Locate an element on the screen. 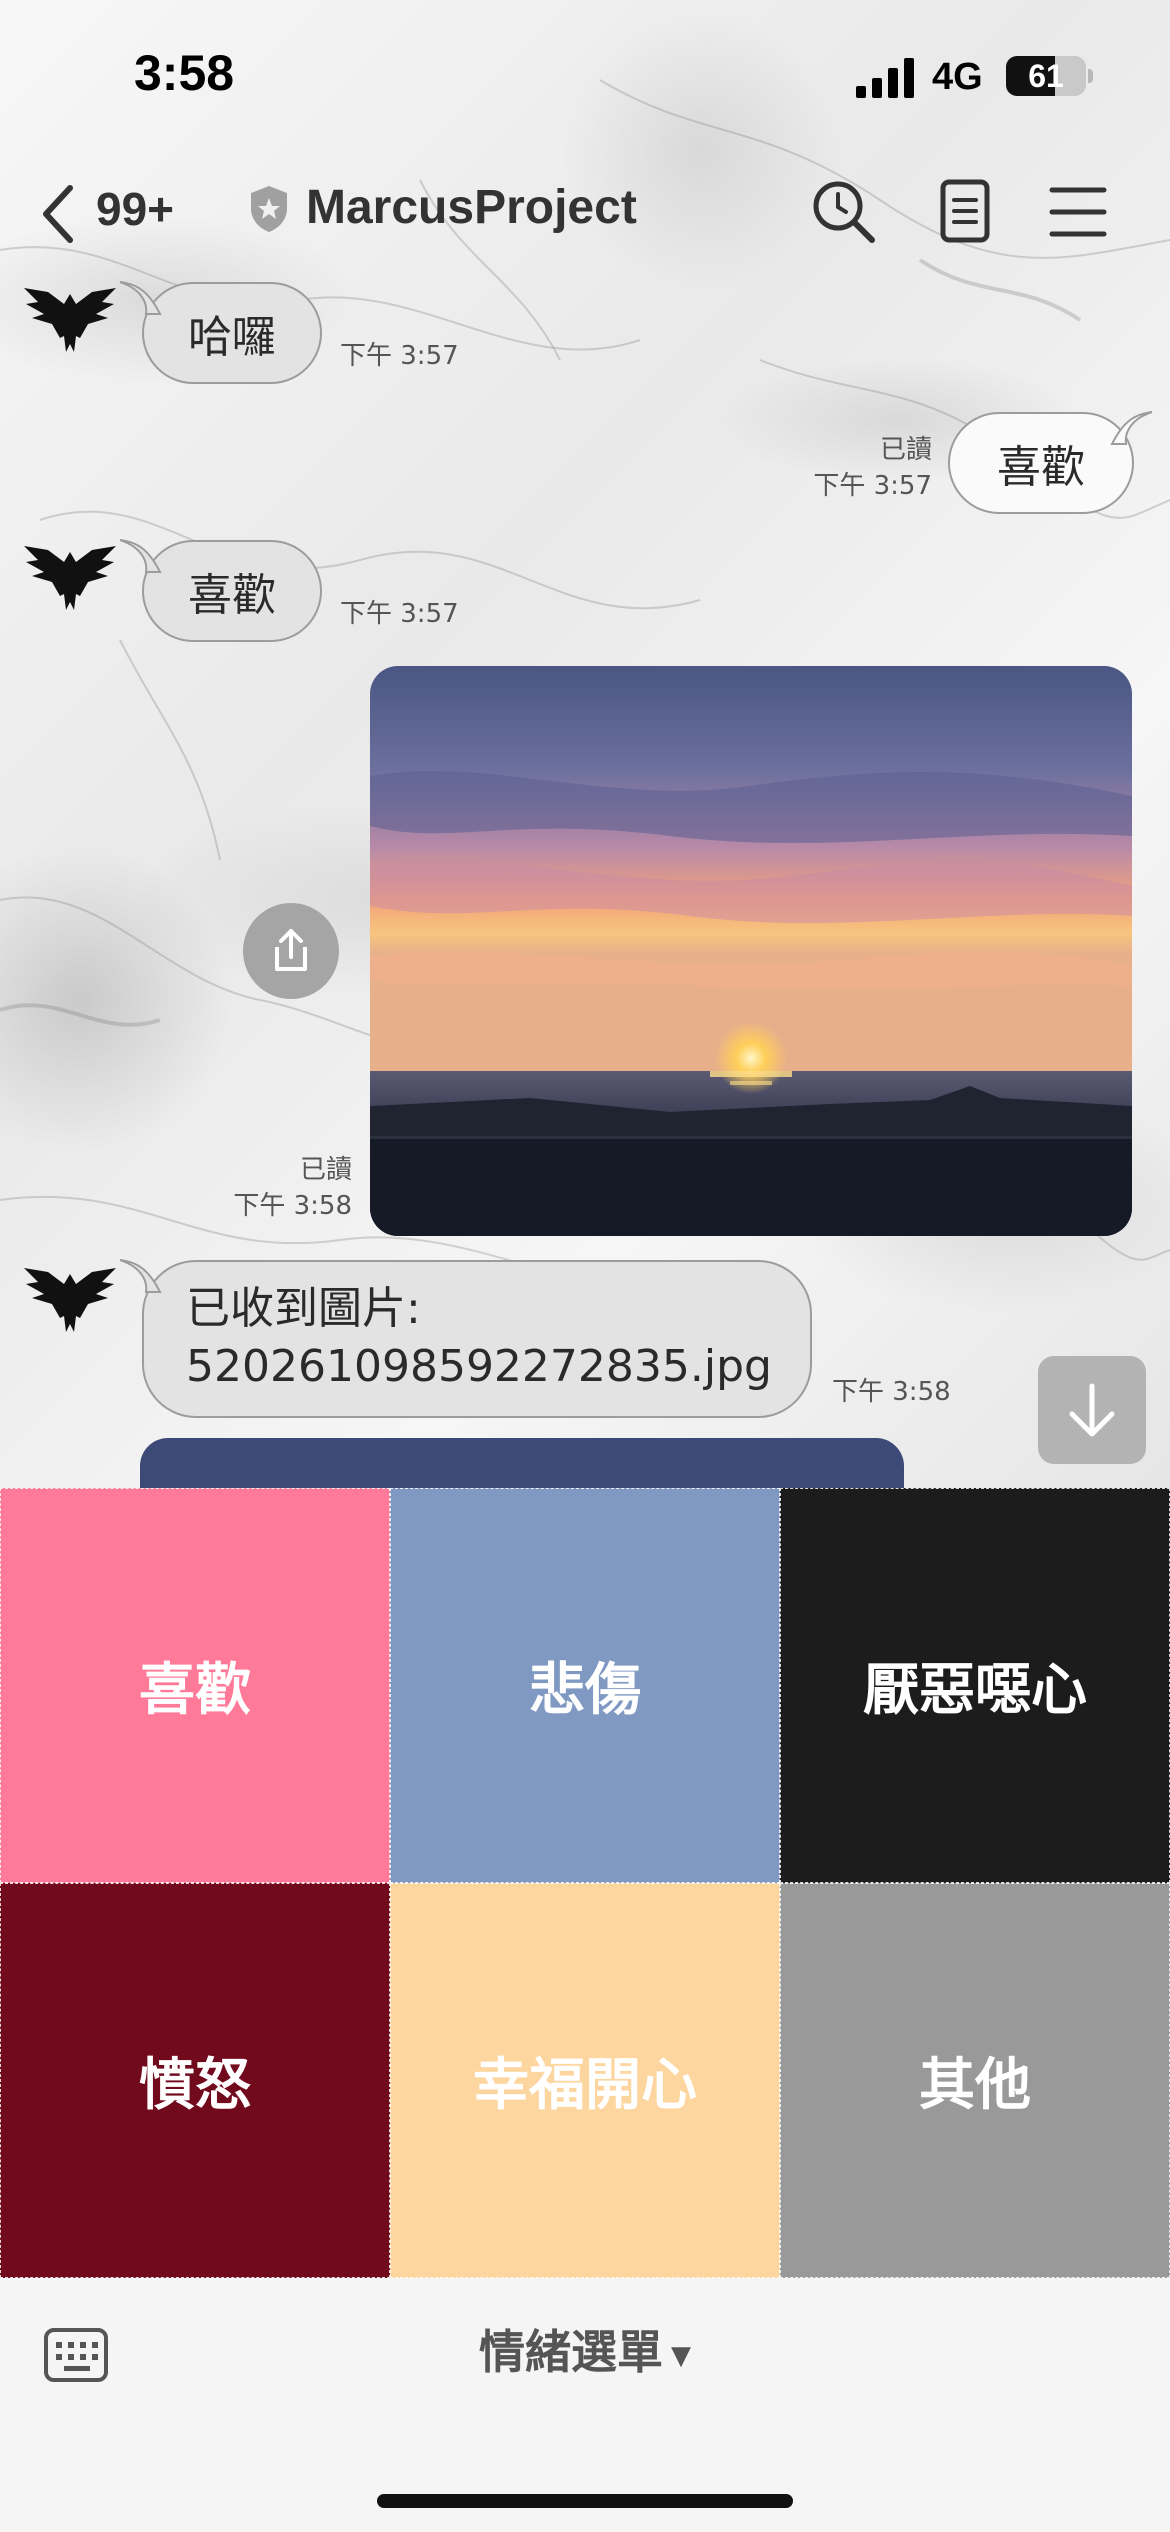 The width and height of the screenshot is (1170, 2532). menu-item-happy: 幸福開心 is located at coordinates (585, 2080).